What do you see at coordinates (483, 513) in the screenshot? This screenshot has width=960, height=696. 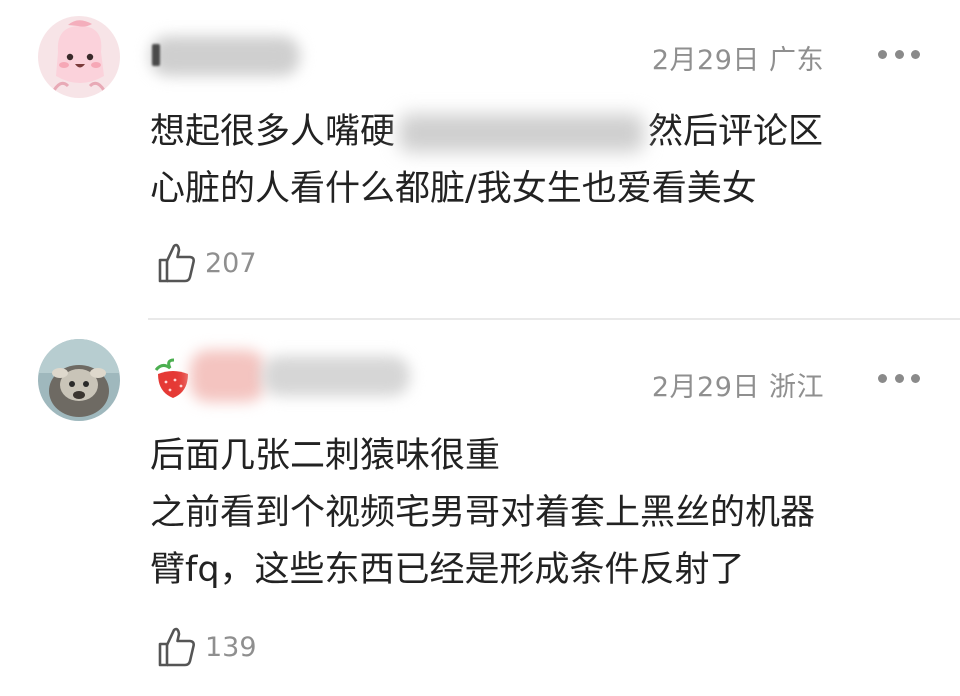 I see `comment-line-2: 之前看到个视频宅男哥对着套上黑丝的机器` at bounding box center [483, 513].